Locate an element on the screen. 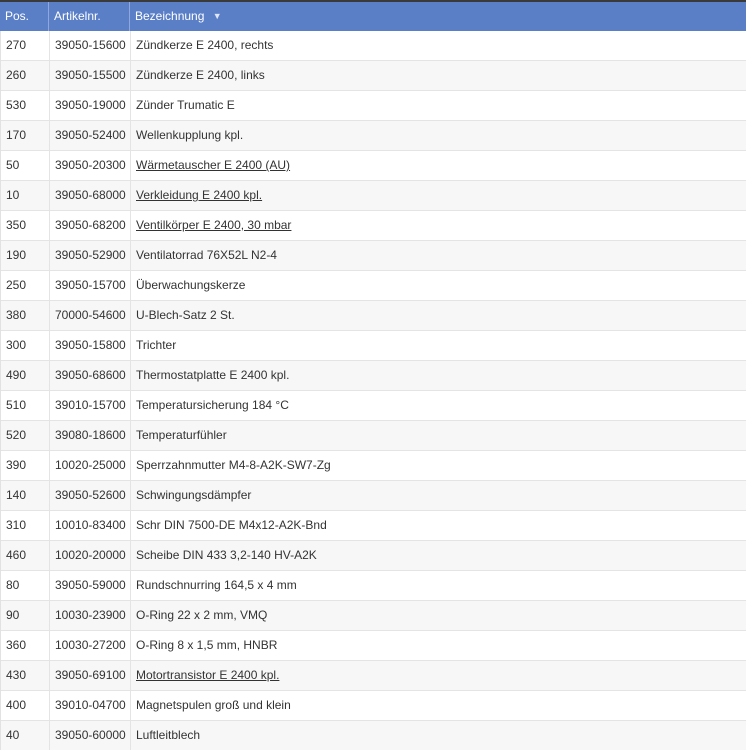 The height and width of the screenshot is (750, 746). cell-artikelnr: 39050-68200 is located at coordinates (90, 225).